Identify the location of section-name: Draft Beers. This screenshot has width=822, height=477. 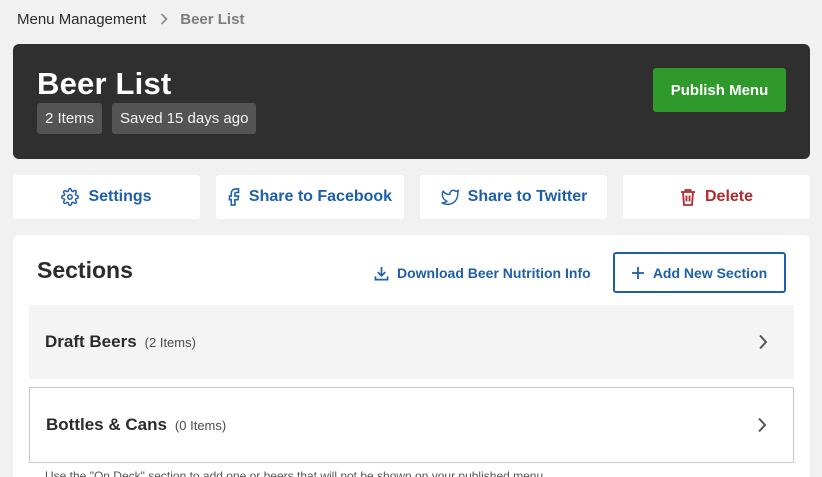
(91, 341).